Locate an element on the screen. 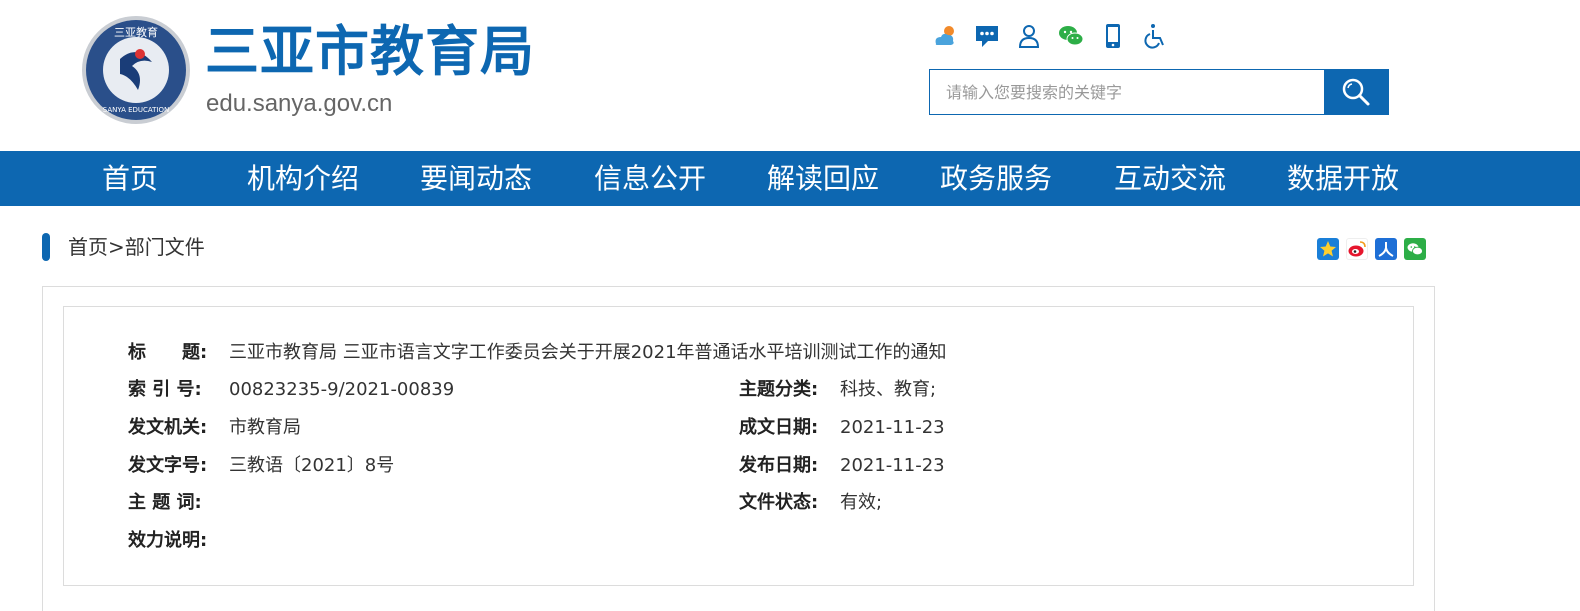 Image resolution: width=1580 pixels, height=611 pixels. status-label: 文件状态: is located at coordinates (779, 502).